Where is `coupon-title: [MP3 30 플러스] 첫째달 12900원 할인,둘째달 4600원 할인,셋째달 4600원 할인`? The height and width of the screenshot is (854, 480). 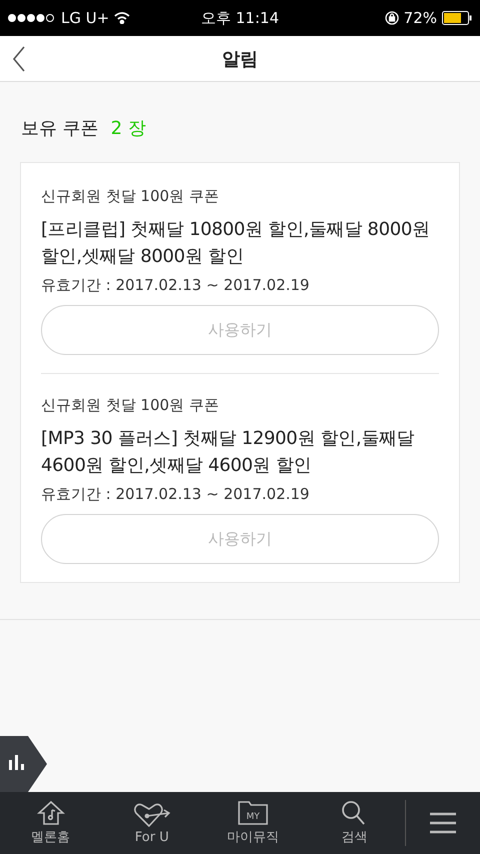
coupon-title: [MP3 30 플러스] 첫째달 12900원 할인,둘째달 4600원 할인,셋째달 4600원 할인 is located at coordinates (228, 452).